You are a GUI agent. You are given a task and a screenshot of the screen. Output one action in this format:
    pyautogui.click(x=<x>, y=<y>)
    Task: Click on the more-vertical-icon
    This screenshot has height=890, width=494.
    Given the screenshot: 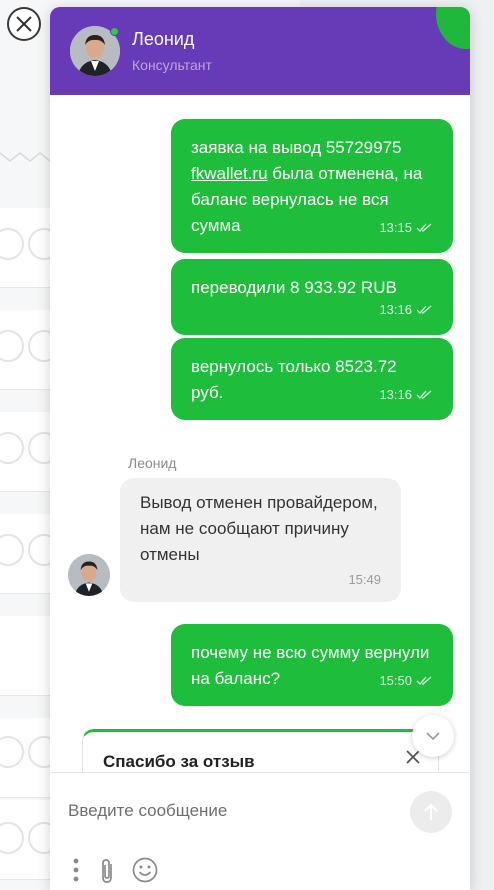 What is the action you would take?
    pyautogui.click(x=76, y=870)
    